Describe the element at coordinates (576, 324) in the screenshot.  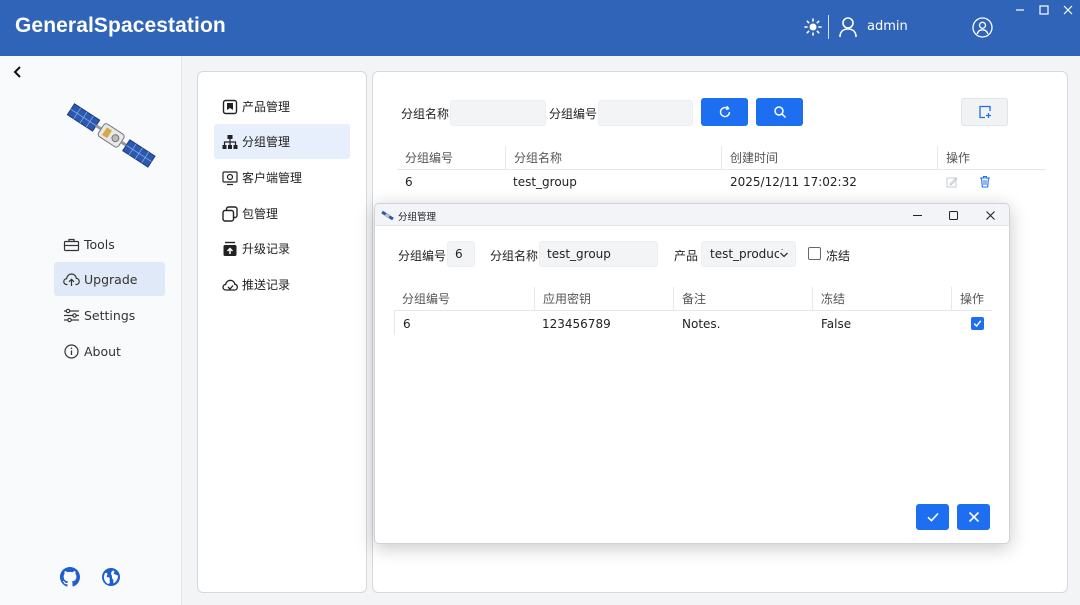
I see `cell-app-key: 123456789` at that location.